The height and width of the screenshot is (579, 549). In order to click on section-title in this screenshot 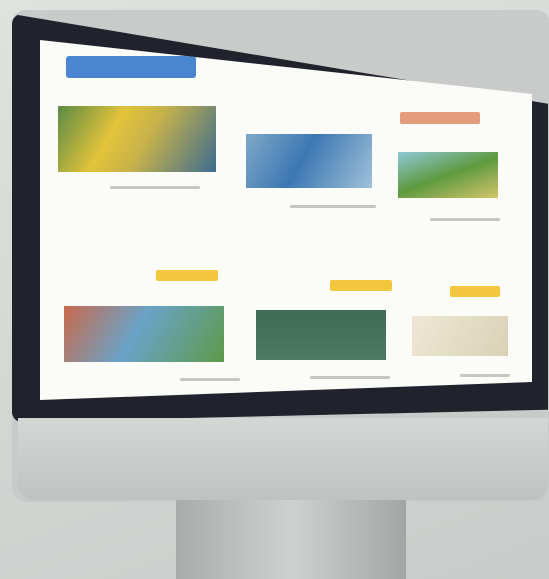, I will do `click(440, 118)`.